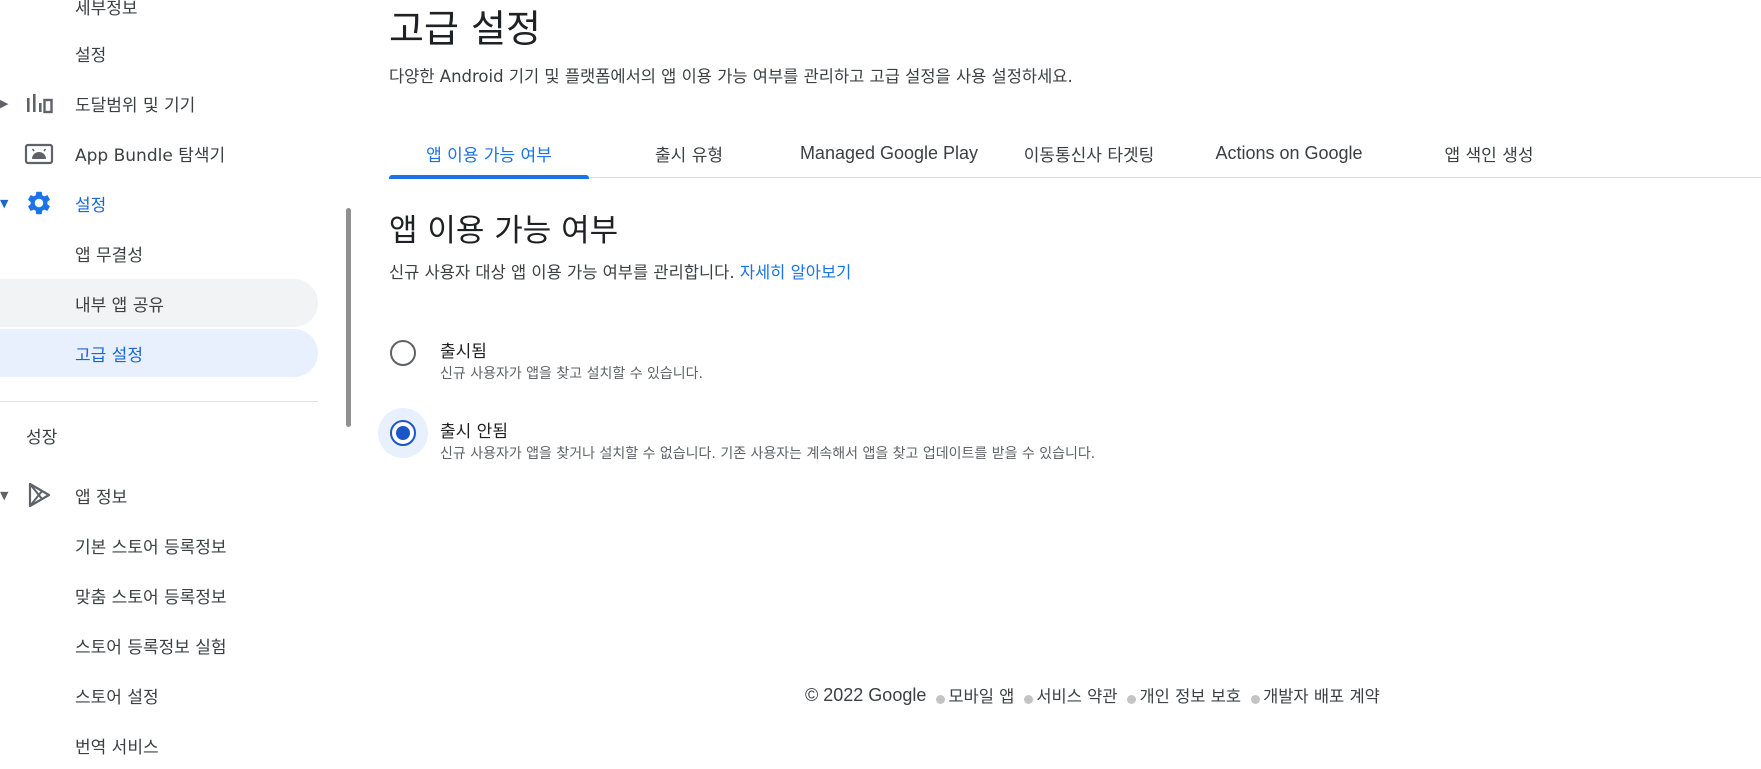 The image size is (1761, 769). Describe the element at coordinates (465, 29) in the screenshot. I see `page-title: 고급 설정` at that location.